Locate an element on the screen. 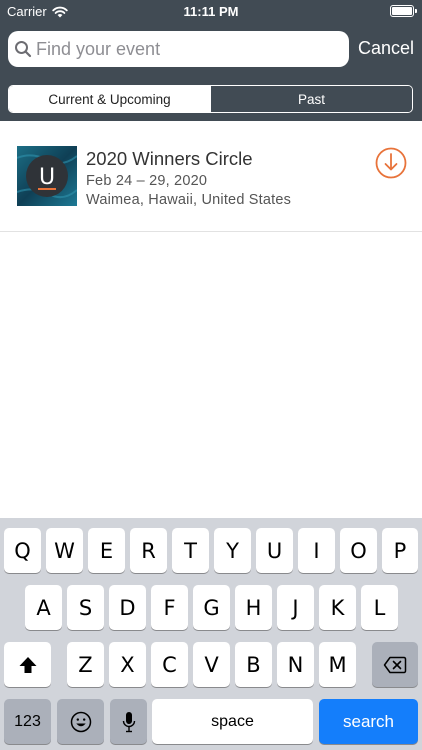 The image size is (422, 750). space-key: space is located at coordinates (232, 721).